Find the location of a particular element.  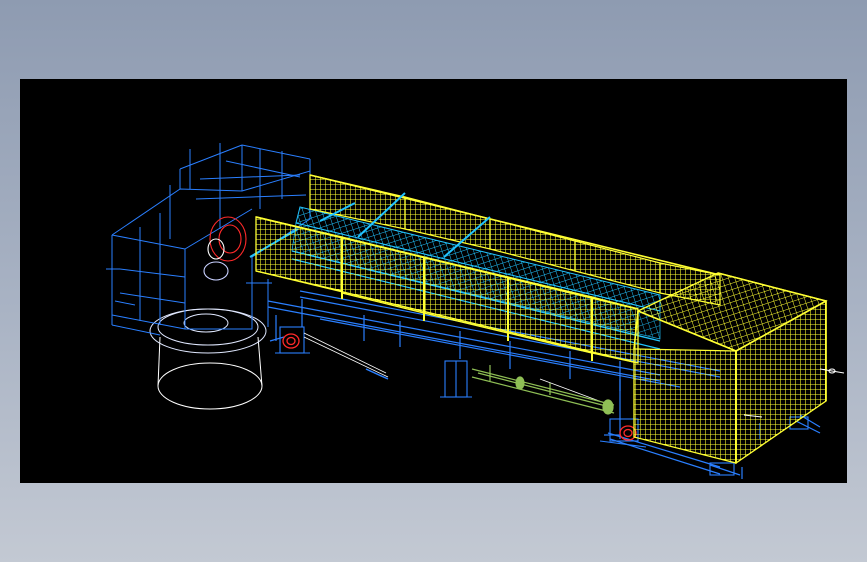

hydraulic-cylinder is located at coordinates (543, 390).